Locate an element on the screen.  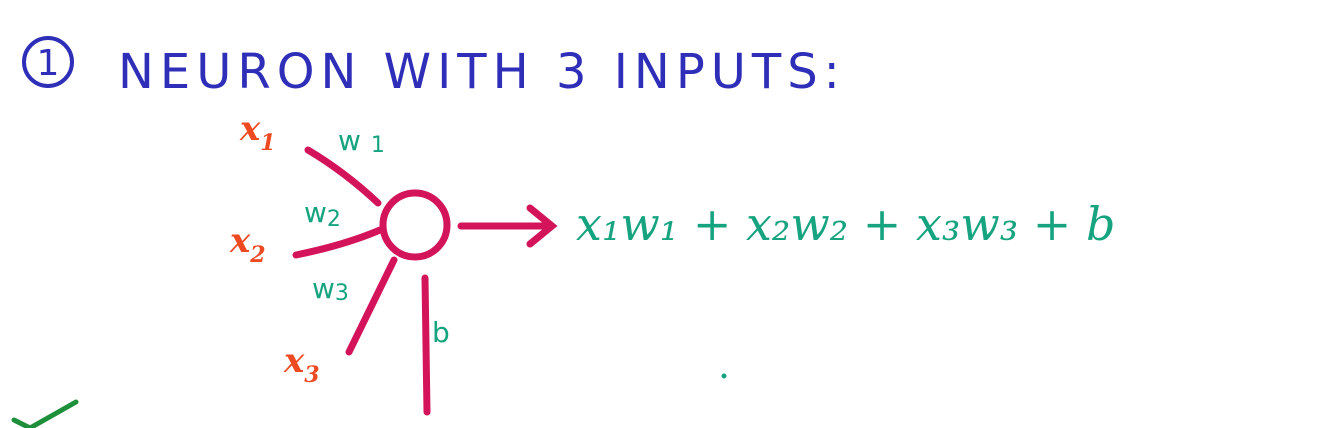
input-label-x2: x2 is located at coordinates (247, 244).